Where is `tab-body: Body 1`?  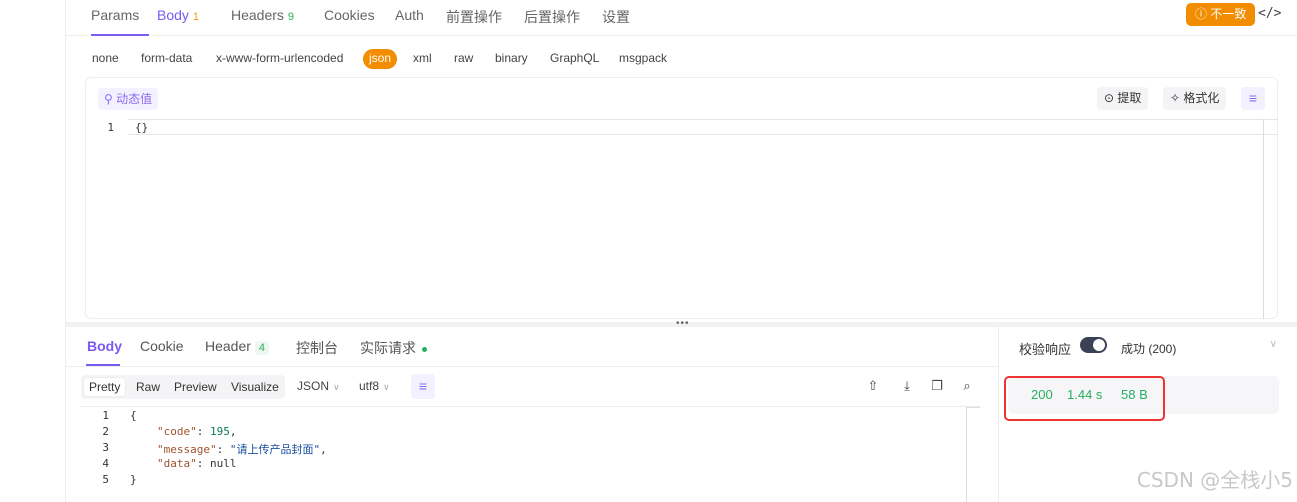 tab-body: Body 1 is located at coordinates (178, 15).